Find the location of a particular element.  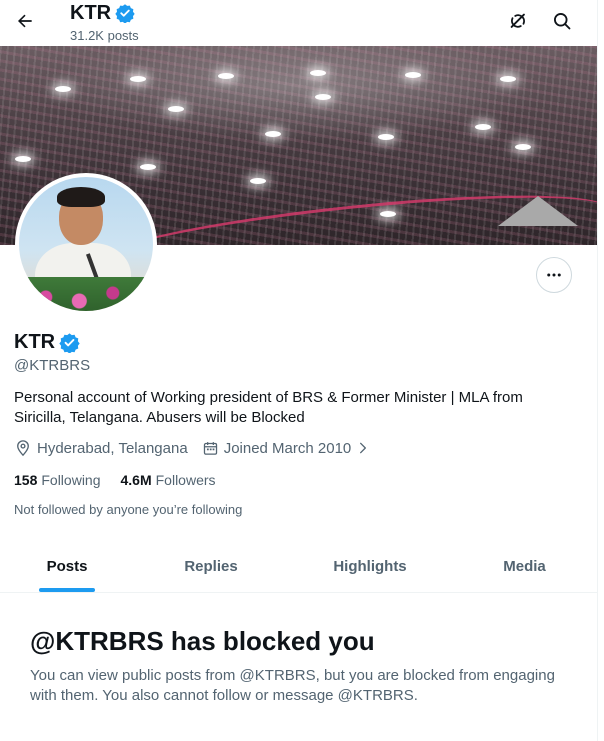

location-icon is located at coordinates (23, 448).